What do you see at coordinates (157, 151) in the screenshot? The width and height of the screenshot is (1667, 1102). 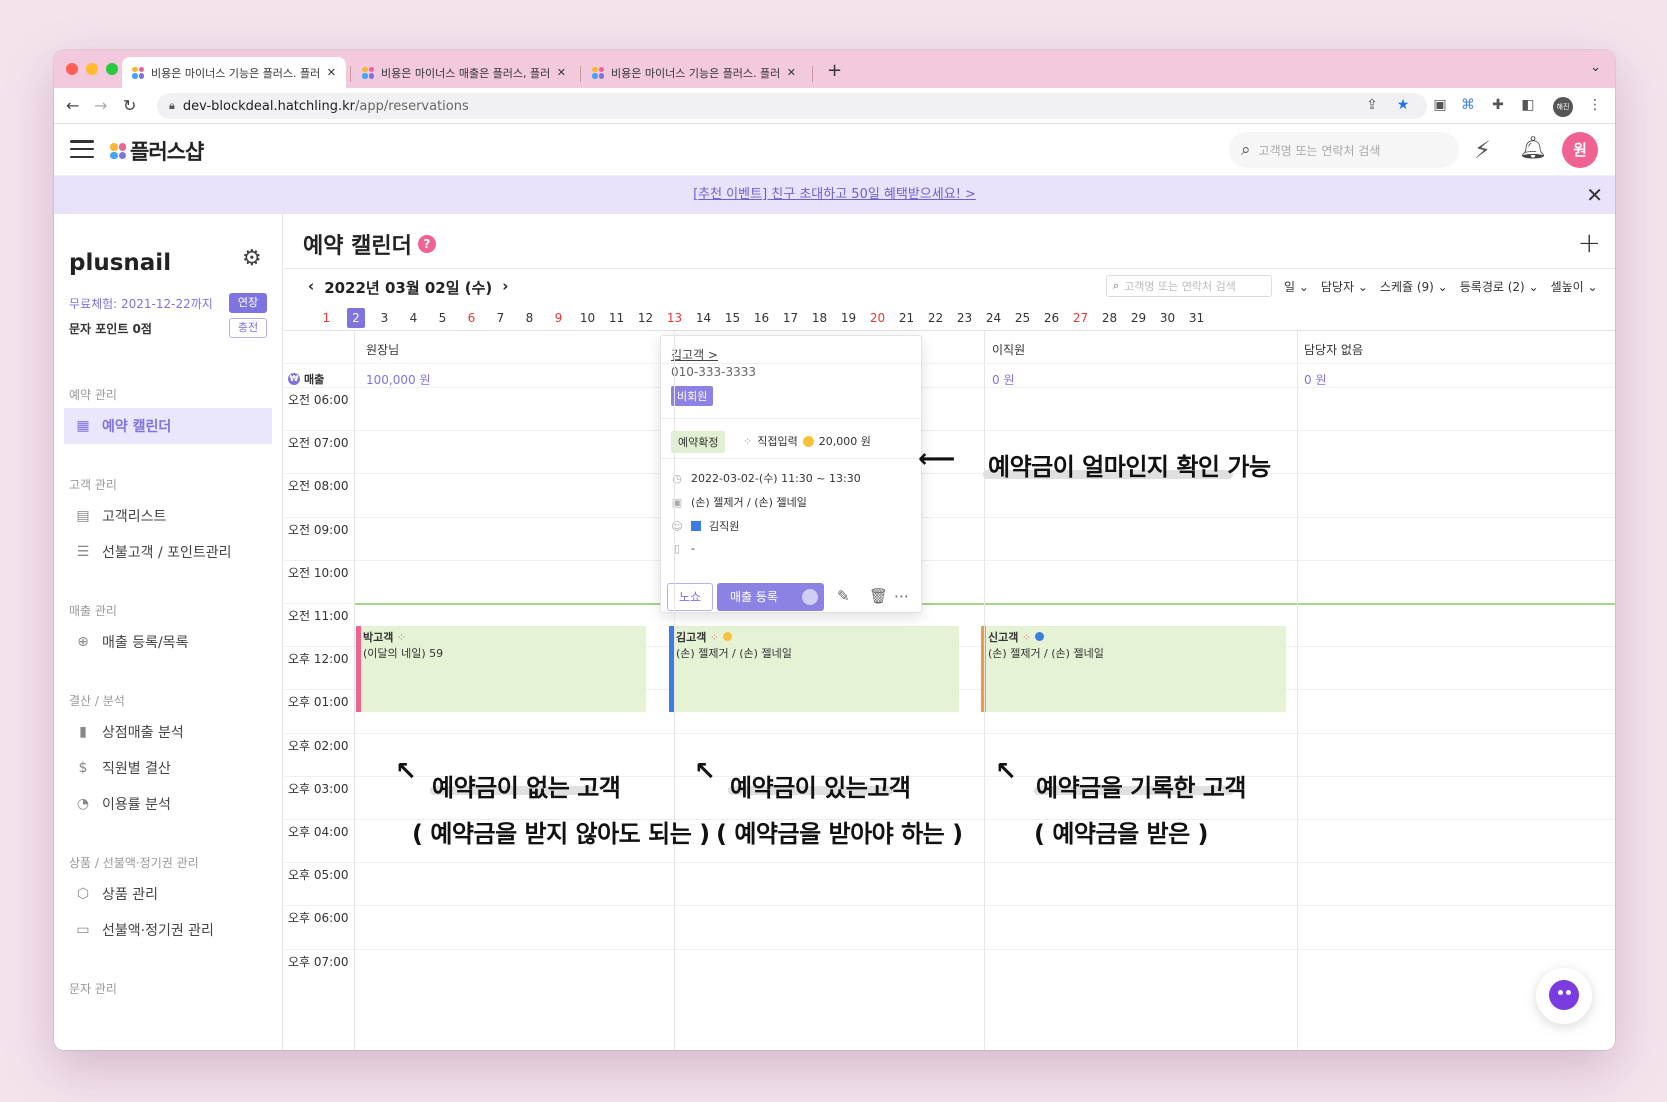 I see `app-logo: 플러스샵` at bounding box center [157, 151].